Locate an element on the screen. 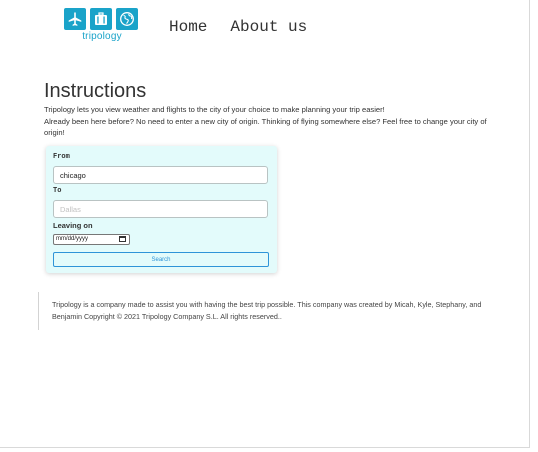 This screenshot has height=452, width=538. from-input is located at coordinates (160, 175).